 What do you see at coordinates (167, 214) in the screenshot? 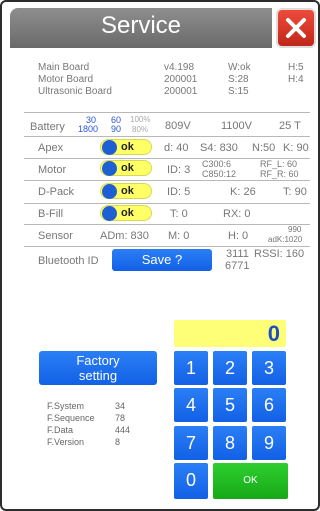
I see `bfill-row: B-Fill ok T: 0 RX: 0` at bounding box center [167, 214].